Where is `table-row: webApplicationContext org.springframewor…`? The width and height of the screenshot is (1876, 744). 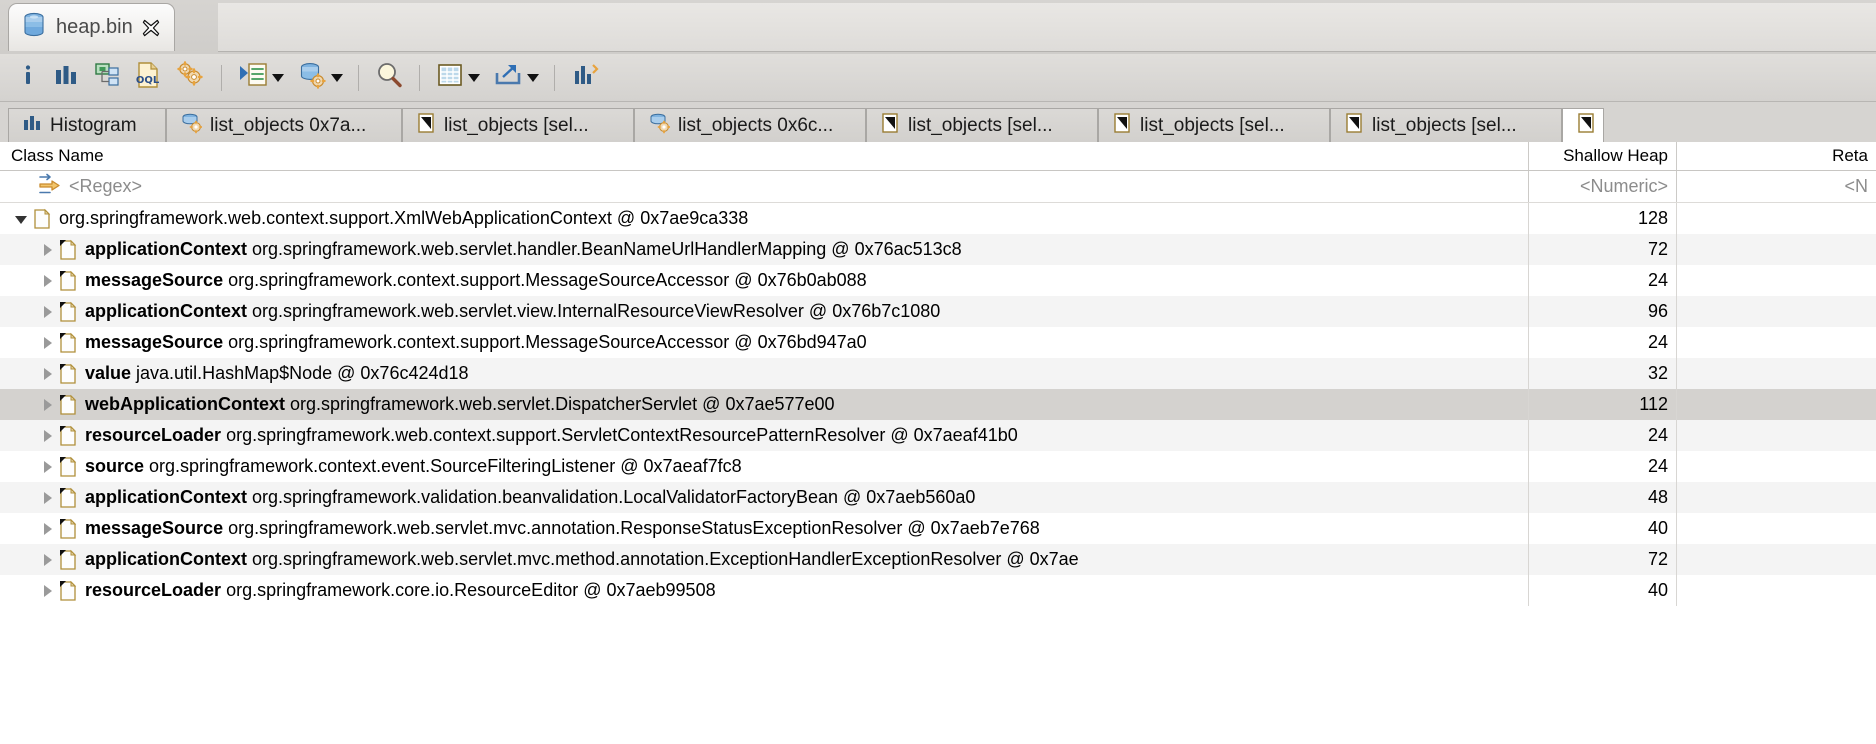
table-row: webApplicationContext org.springframewor… is located at coordinates (938, 404).